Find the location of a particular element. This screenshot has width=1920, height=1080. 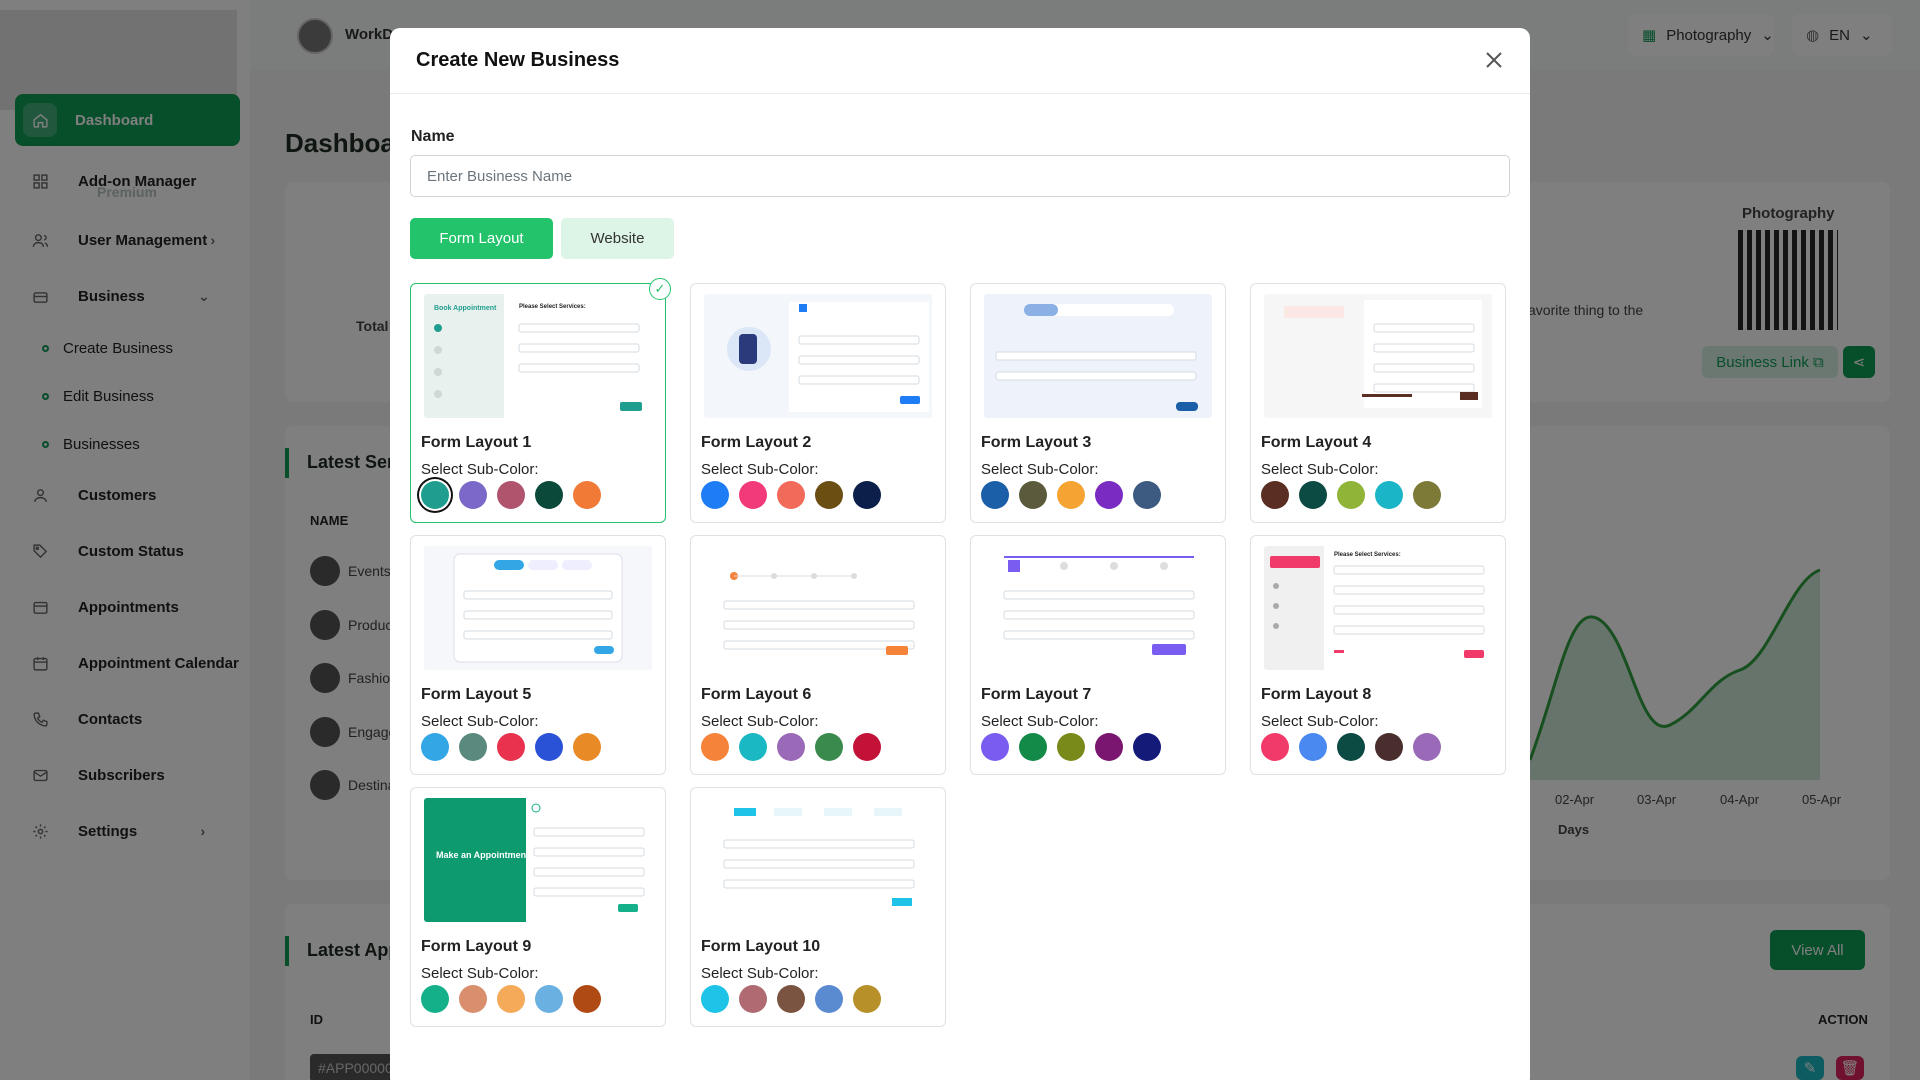

form-layout-card: Form Layout 4 Select Sub-Color: is located at coordinates (1378, 403).